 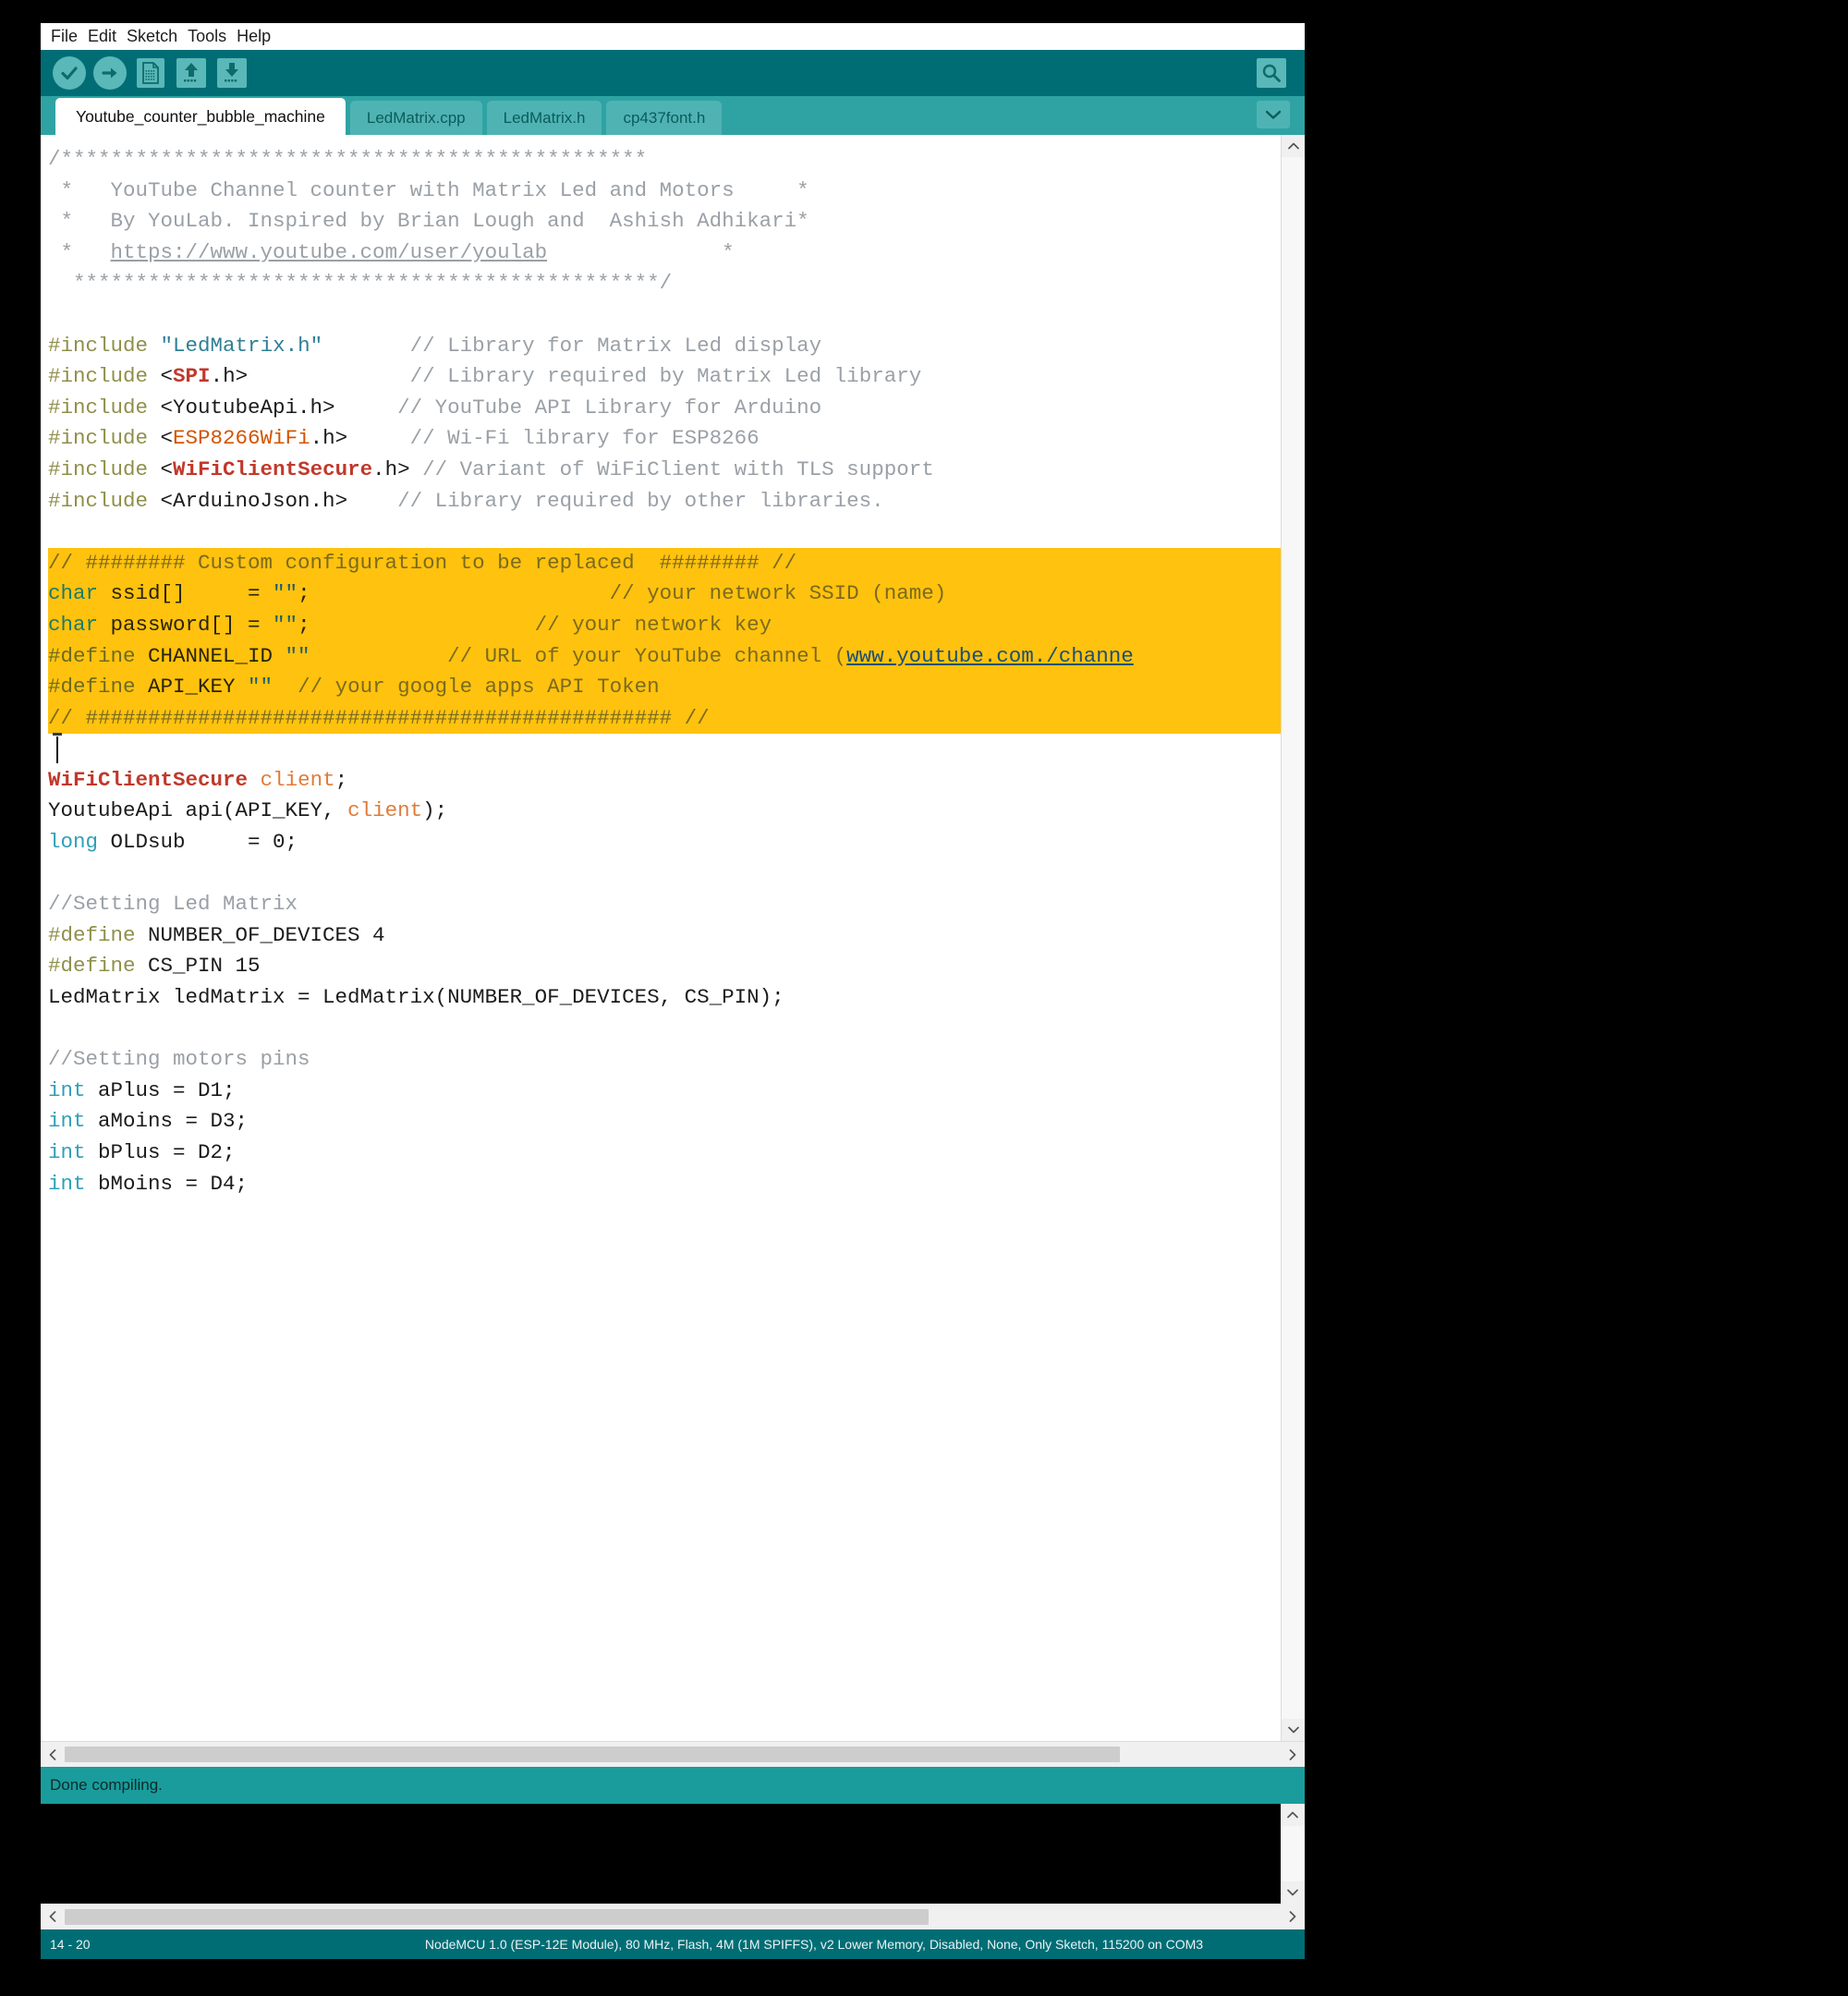 I want to click on new-sketch-button, so click(x=150, y=73).